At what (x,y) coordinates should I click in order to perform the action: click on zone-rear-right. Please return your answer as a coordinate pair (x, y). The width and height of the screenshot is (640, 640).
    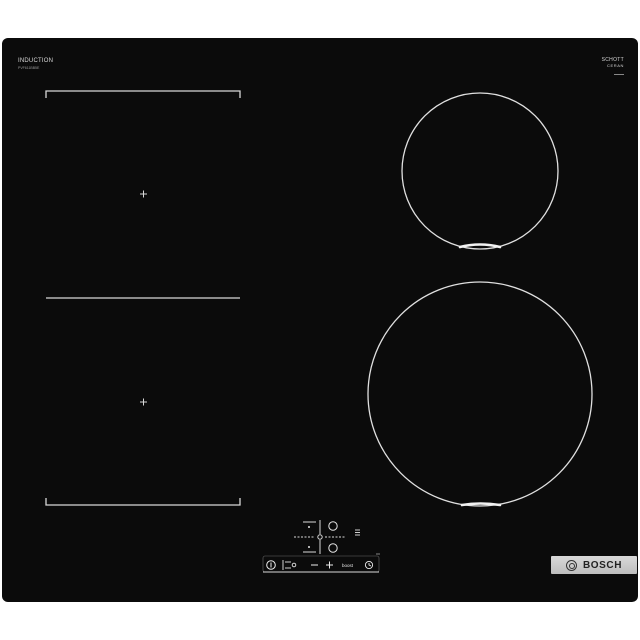
    Looking at the image, I should click on (480, 171).